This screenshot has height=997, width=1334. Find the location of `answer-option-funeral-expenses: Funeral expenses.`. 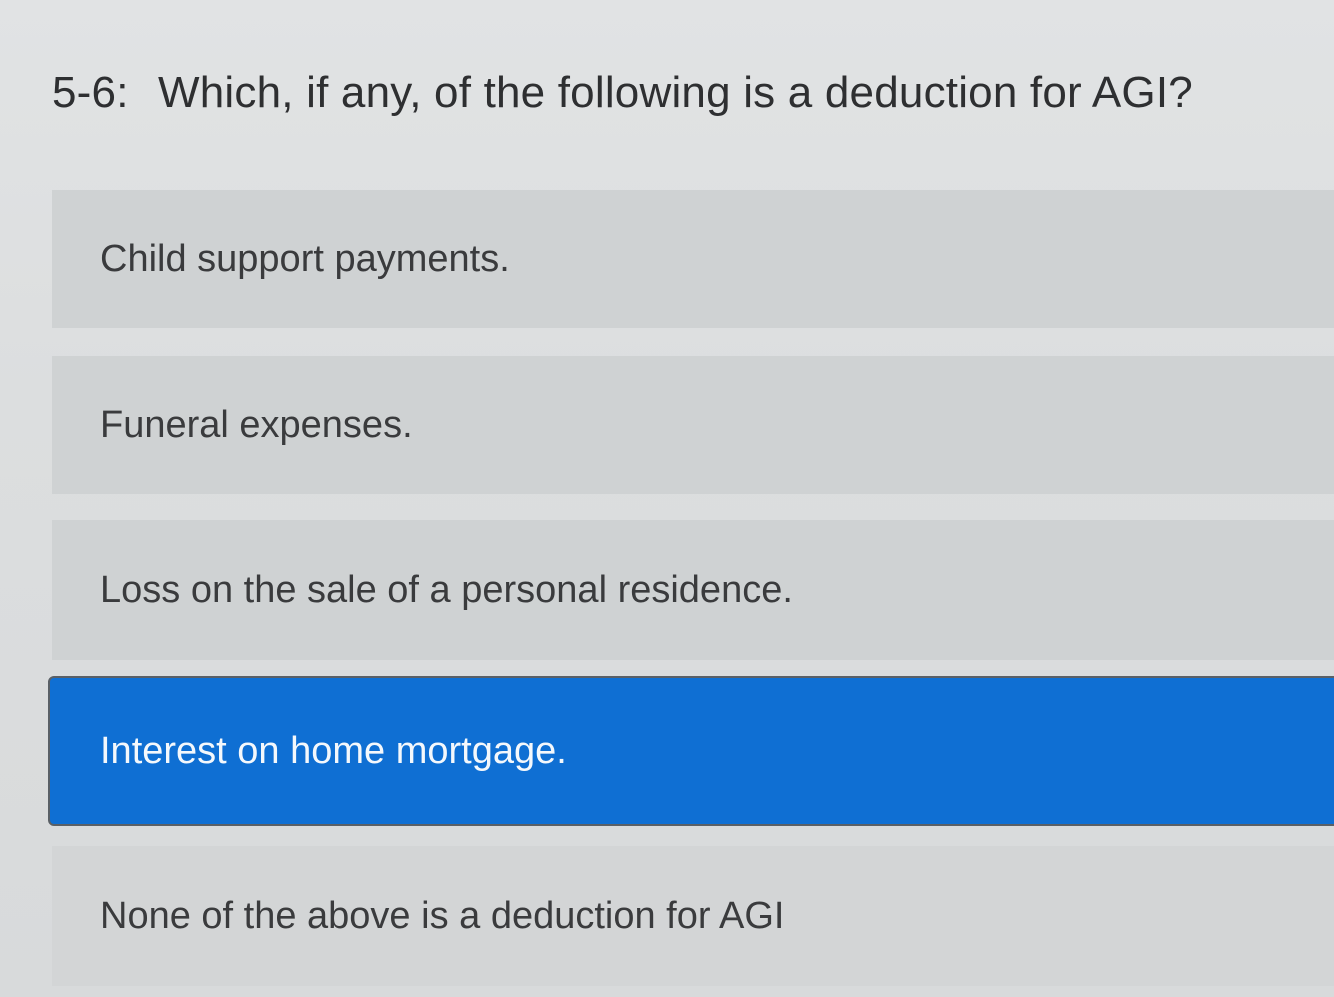

answer-option-funeral-expenses: Funeral expenses. is located at coordinates (693, 425).